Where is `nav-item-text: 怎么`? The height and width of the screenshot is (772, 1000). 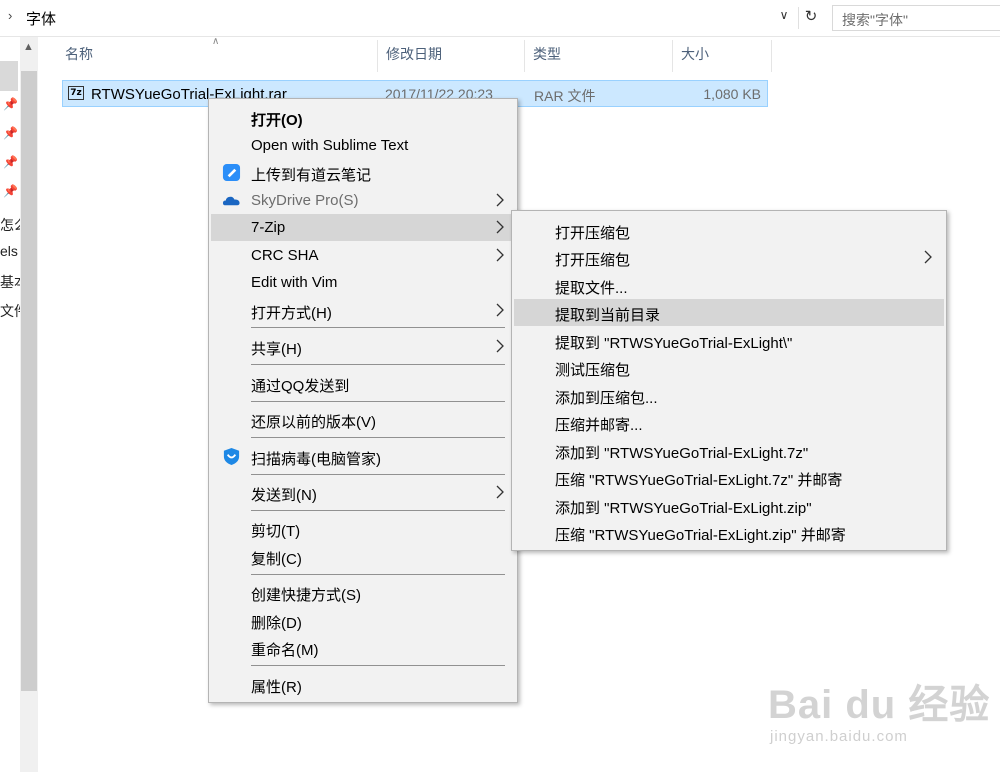
nav-item-text: 怎么 is located at coordinates (10, 225).